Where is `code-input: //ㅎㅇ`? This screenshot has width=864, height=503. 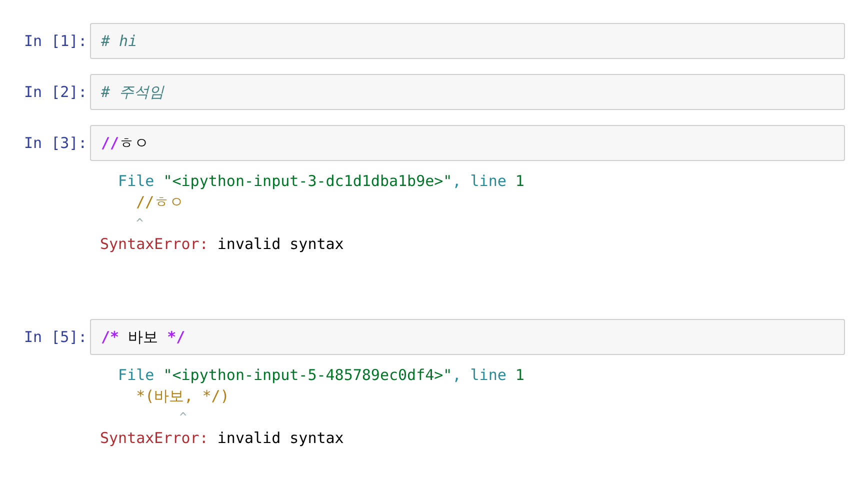
code-input: //ㅎㅇ is located at coordinates (467, 143).